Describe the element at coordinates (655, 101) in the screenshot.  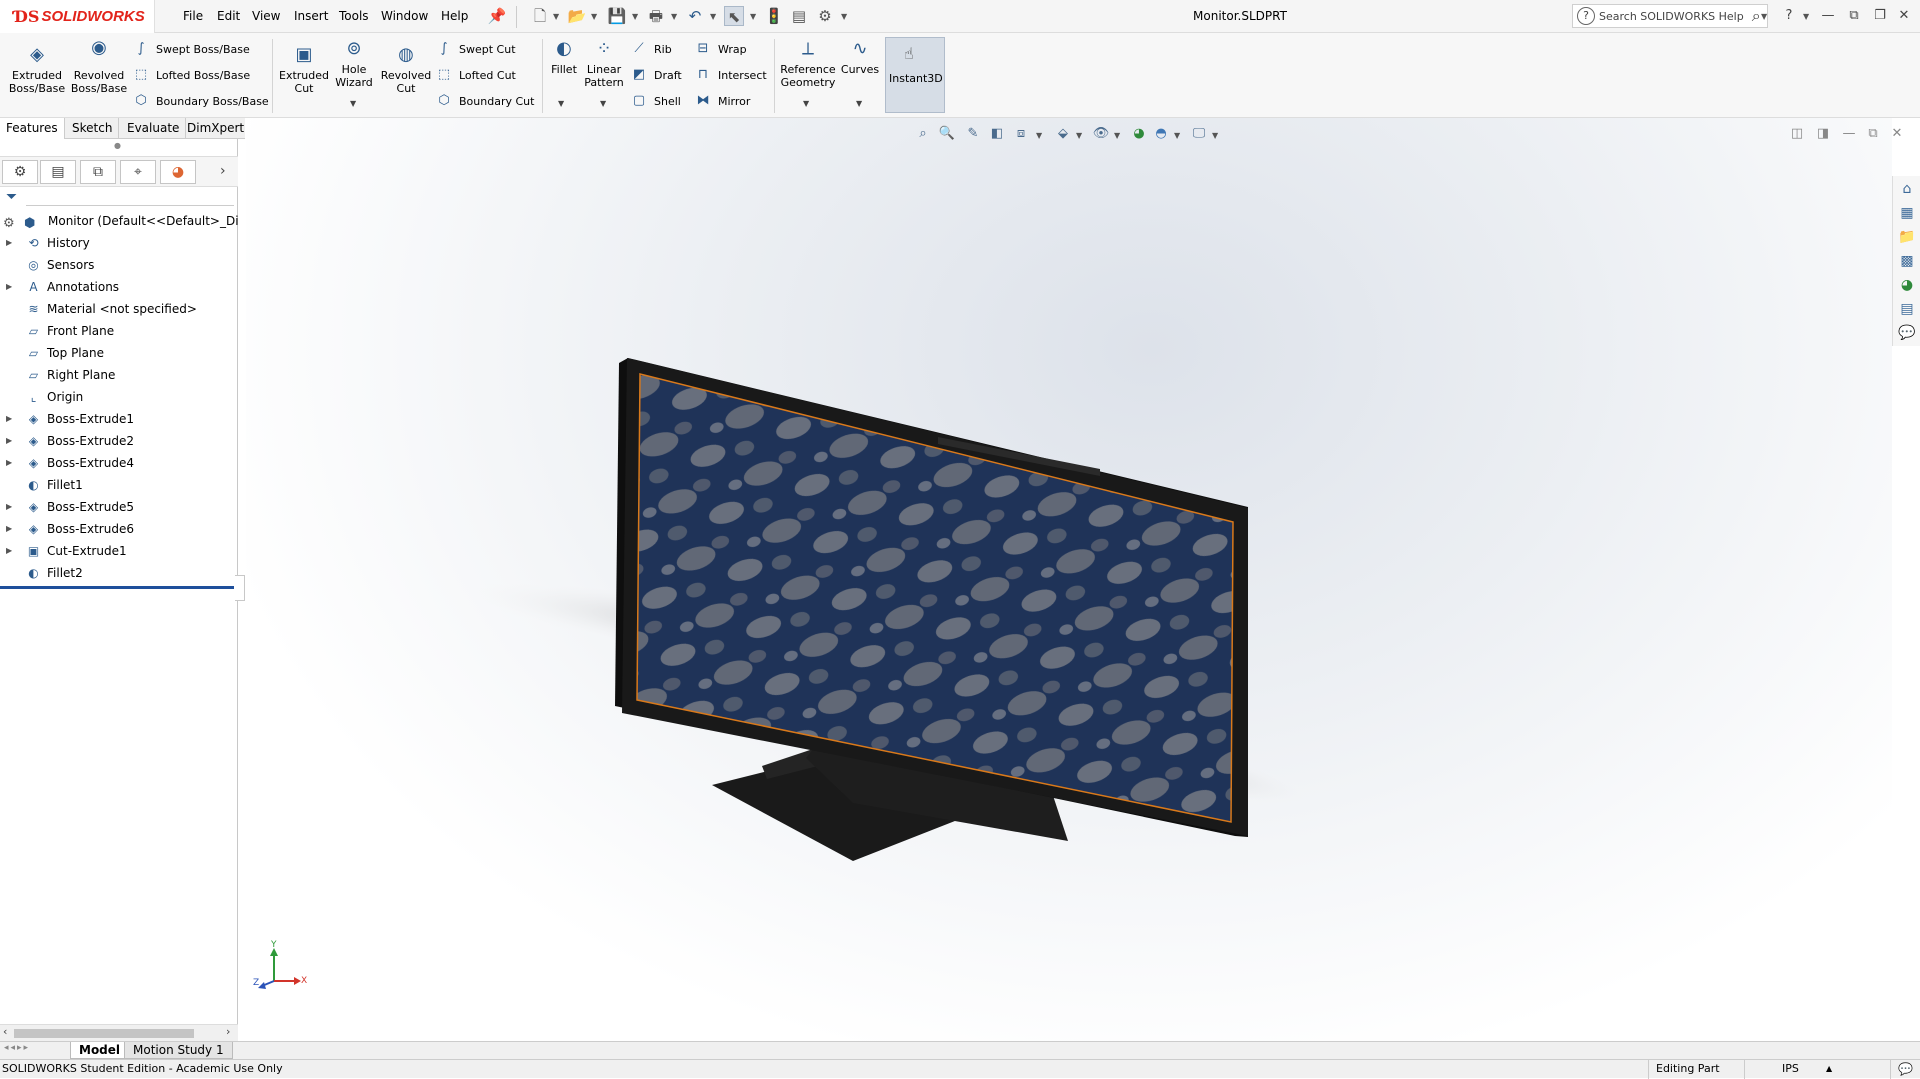
I see `shell-button: ▢ Shell` at that location.